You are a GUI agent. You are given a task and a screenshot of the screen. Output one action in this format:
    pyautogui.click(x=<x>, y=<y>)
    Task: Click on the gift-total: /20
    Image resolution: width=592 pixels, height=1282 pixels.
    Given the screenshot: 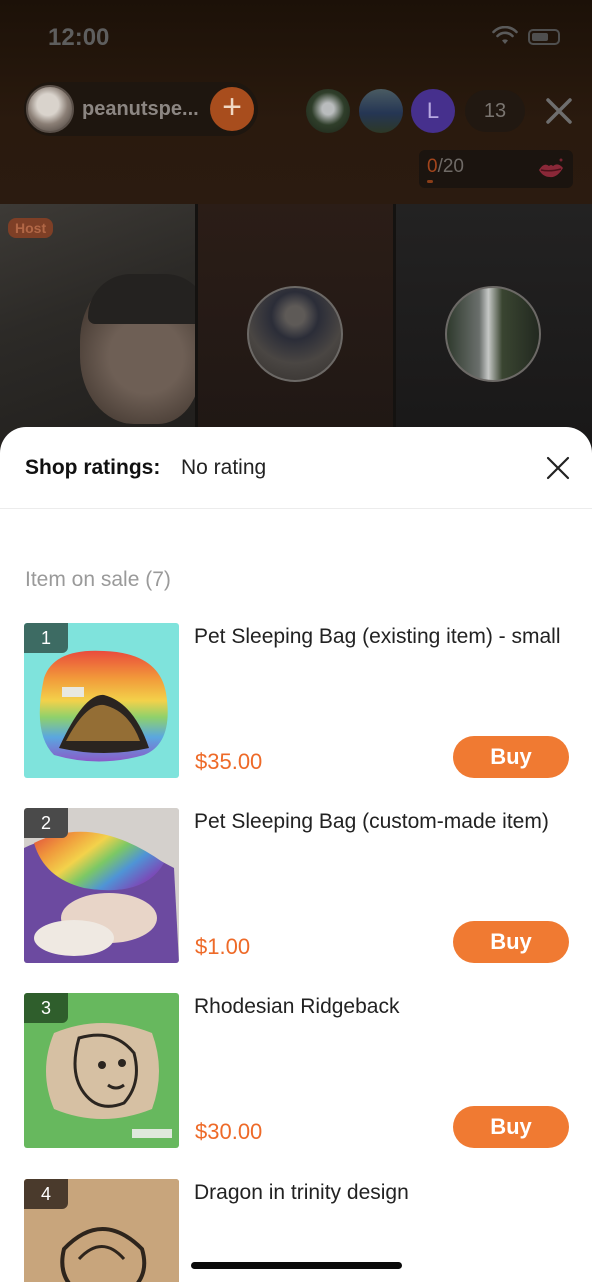 What is the action you would take?
    pyautogui.click(x=450, y=166)
    